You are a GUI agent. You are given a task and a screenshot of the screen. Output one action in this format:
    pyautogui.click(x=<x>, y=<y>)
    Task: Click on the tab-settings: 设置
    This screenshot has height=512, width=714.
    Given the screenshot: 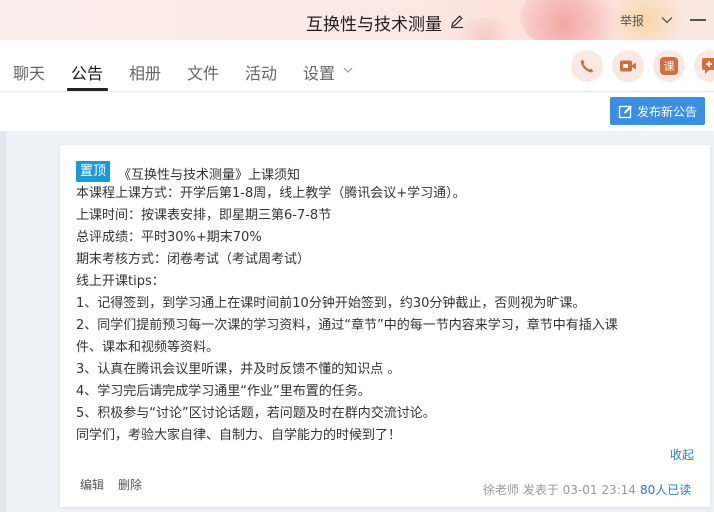 What is the action you would take?
    pyautogui.click(x=319, y=72)
    